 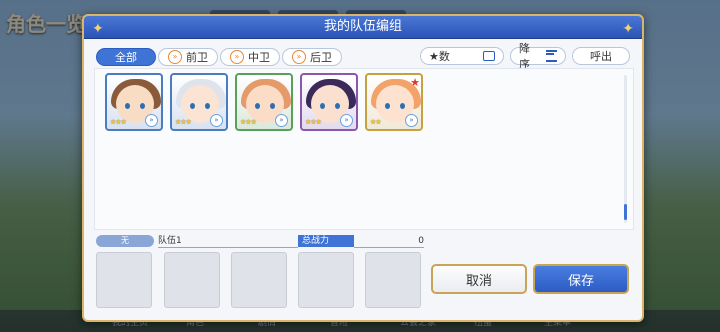 I want to click on sort-field-label: ★数, so click(x=439, y=56).